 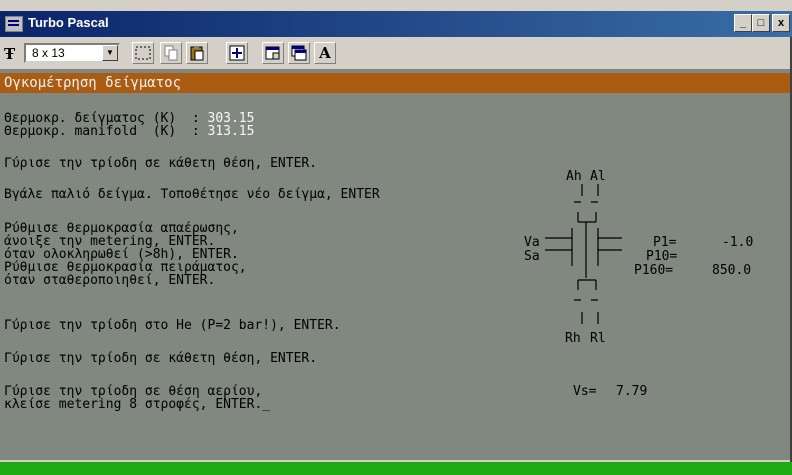 What do you see at coordinates (574, 176) in the screenshot?
I see `ah-label: Ah` at bounding box center [574, 176].